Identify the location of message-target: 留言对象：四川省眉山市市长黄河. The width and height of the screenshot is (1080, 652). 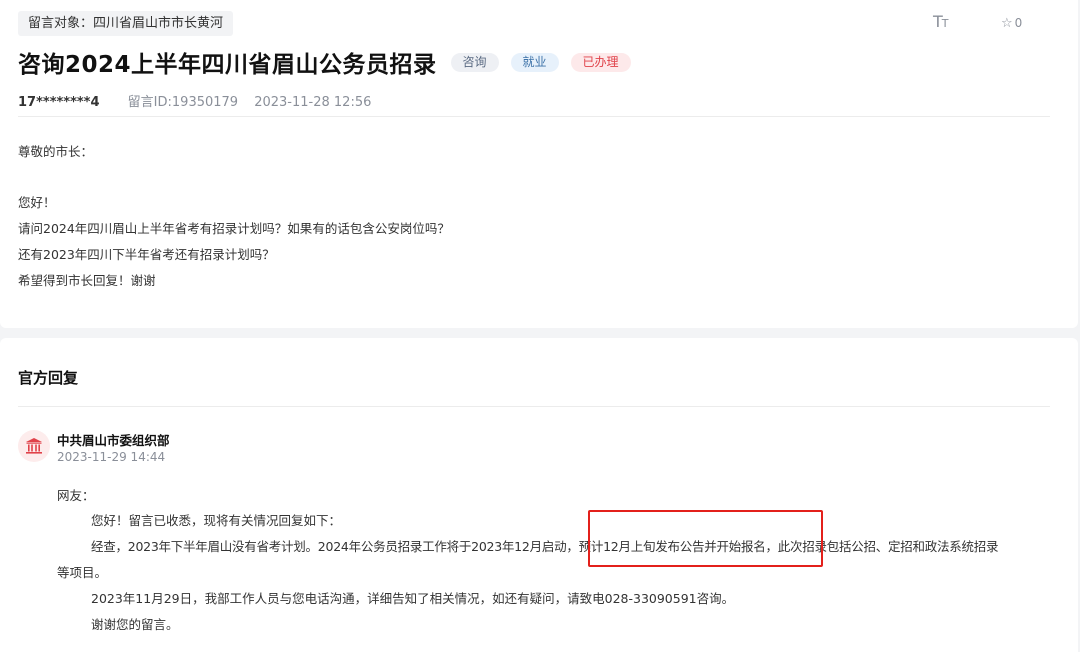
(126, 23).